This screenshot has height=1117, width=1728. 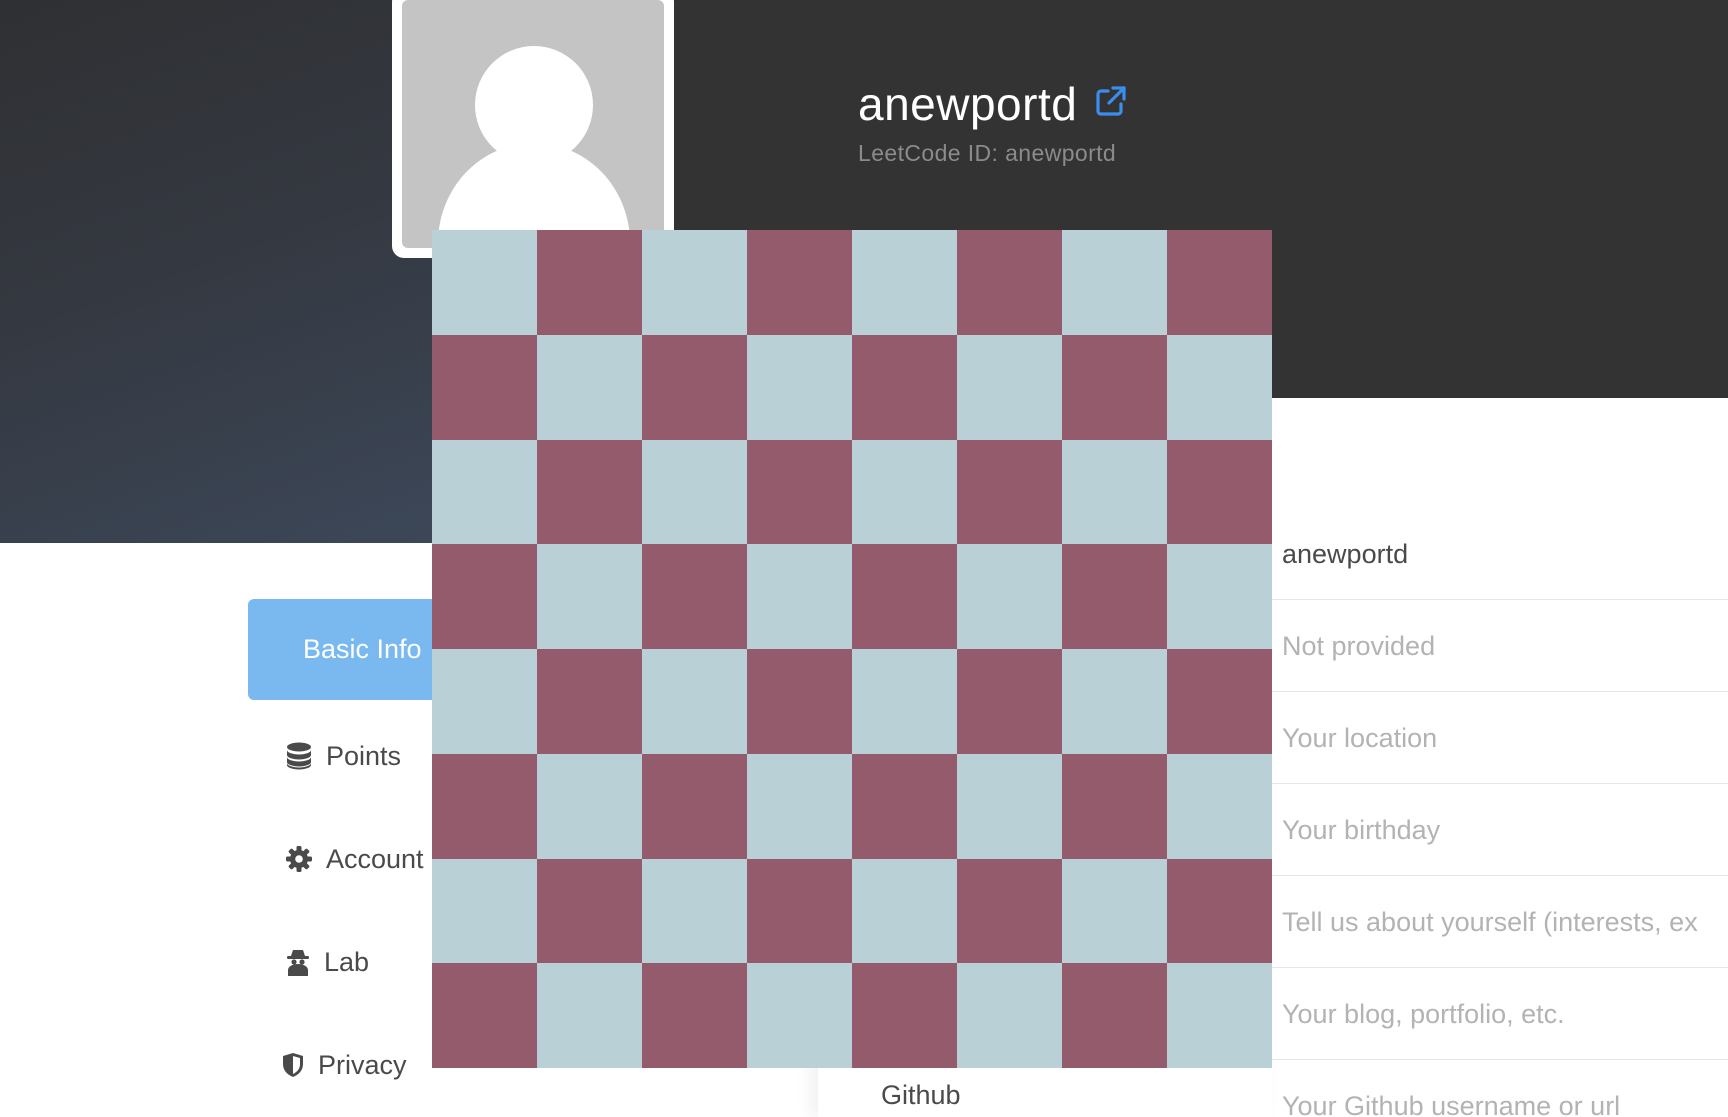 I want to click on sidebar-item-label: Privacy, so click(x=362, y=1064).